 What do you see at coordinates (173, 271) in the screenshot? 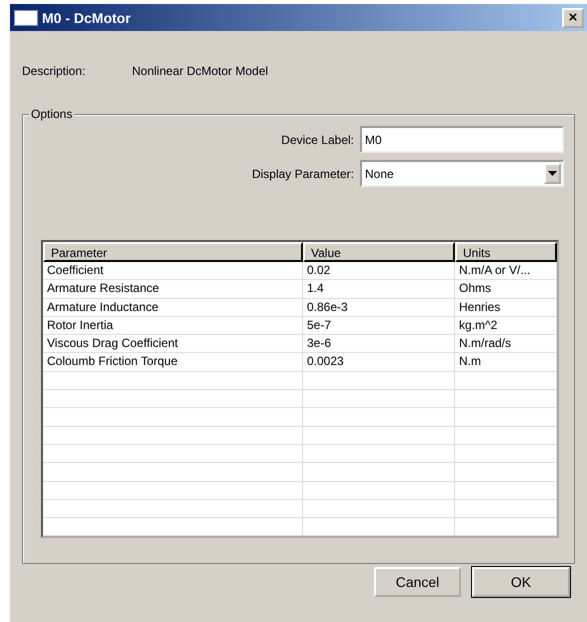
I see `table-cell: Coefficient` at bounding box center [173, 271].